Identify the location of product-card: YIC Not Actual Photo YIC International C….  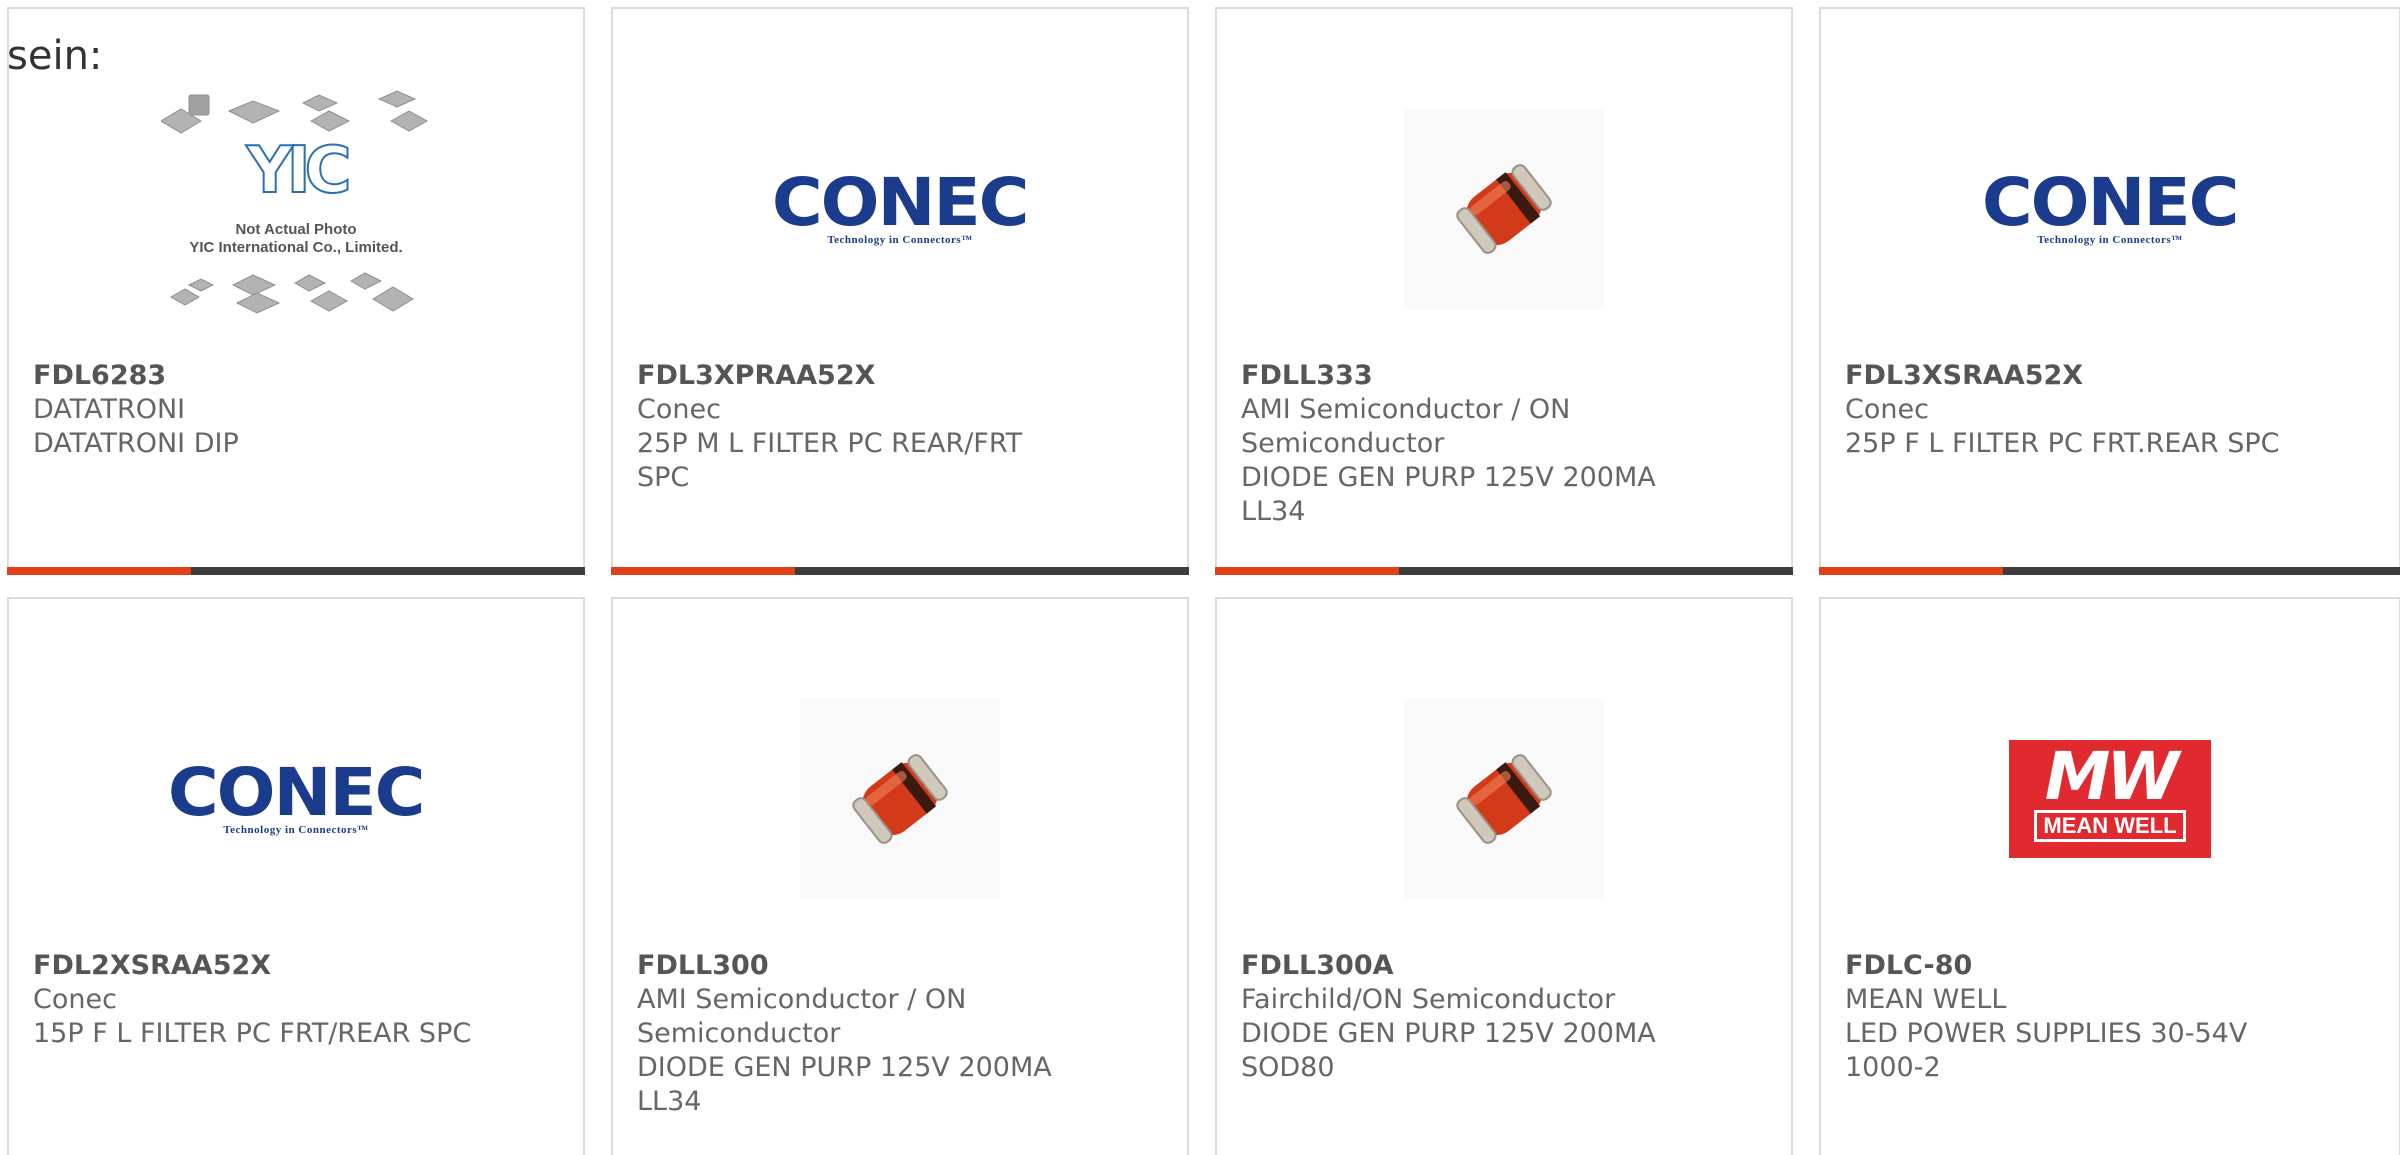
(296, 291).